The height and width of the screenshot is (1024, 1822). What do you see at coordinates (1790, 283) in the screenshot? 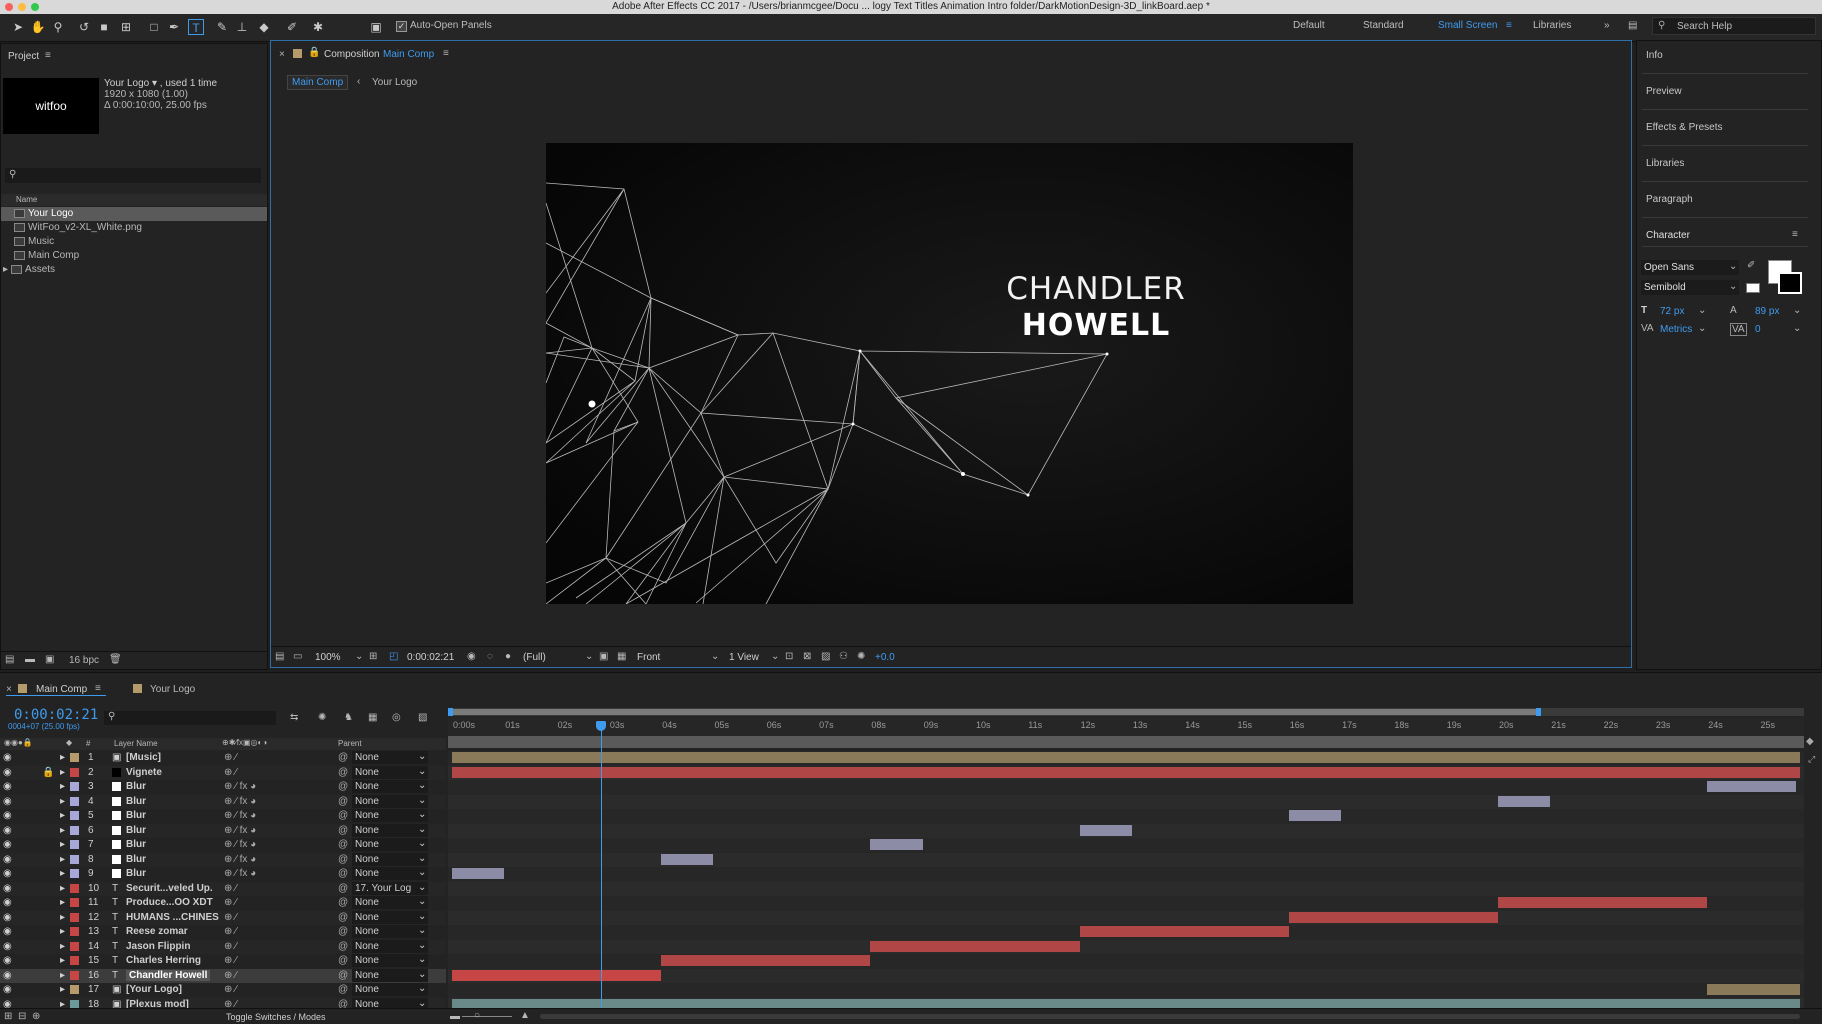
I see `stroke-color-swatch` at bounding box center [1790, 283].